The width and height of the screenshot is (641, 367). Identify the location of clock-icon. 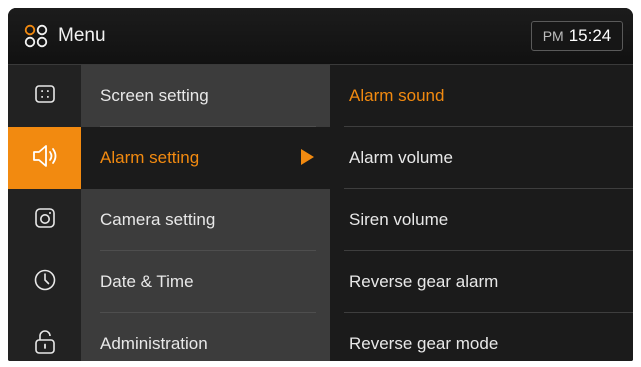
(45, 282).